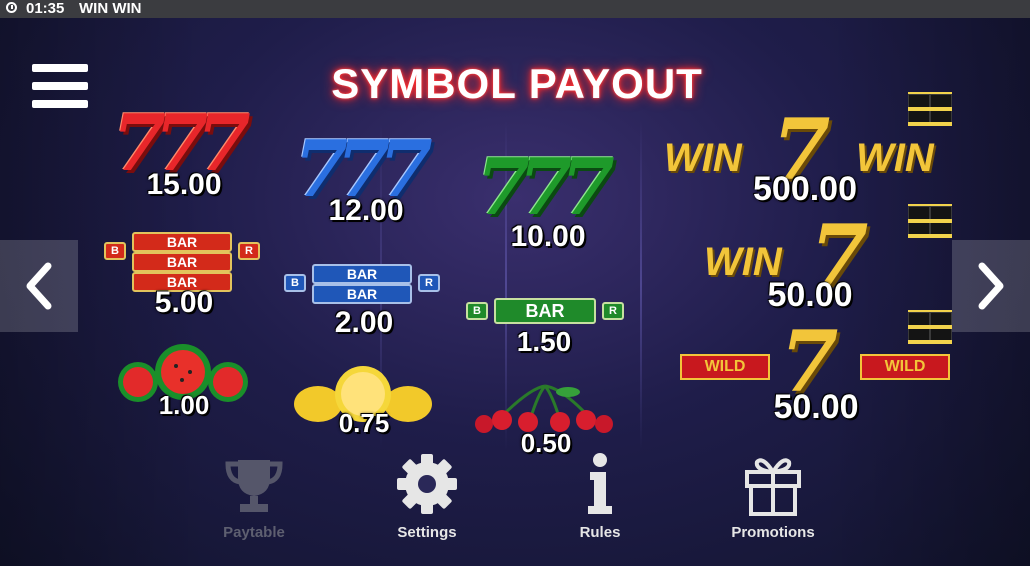 This screenshot has width=1030, height=566. I want to click on gift-icon, so click(773, 487).